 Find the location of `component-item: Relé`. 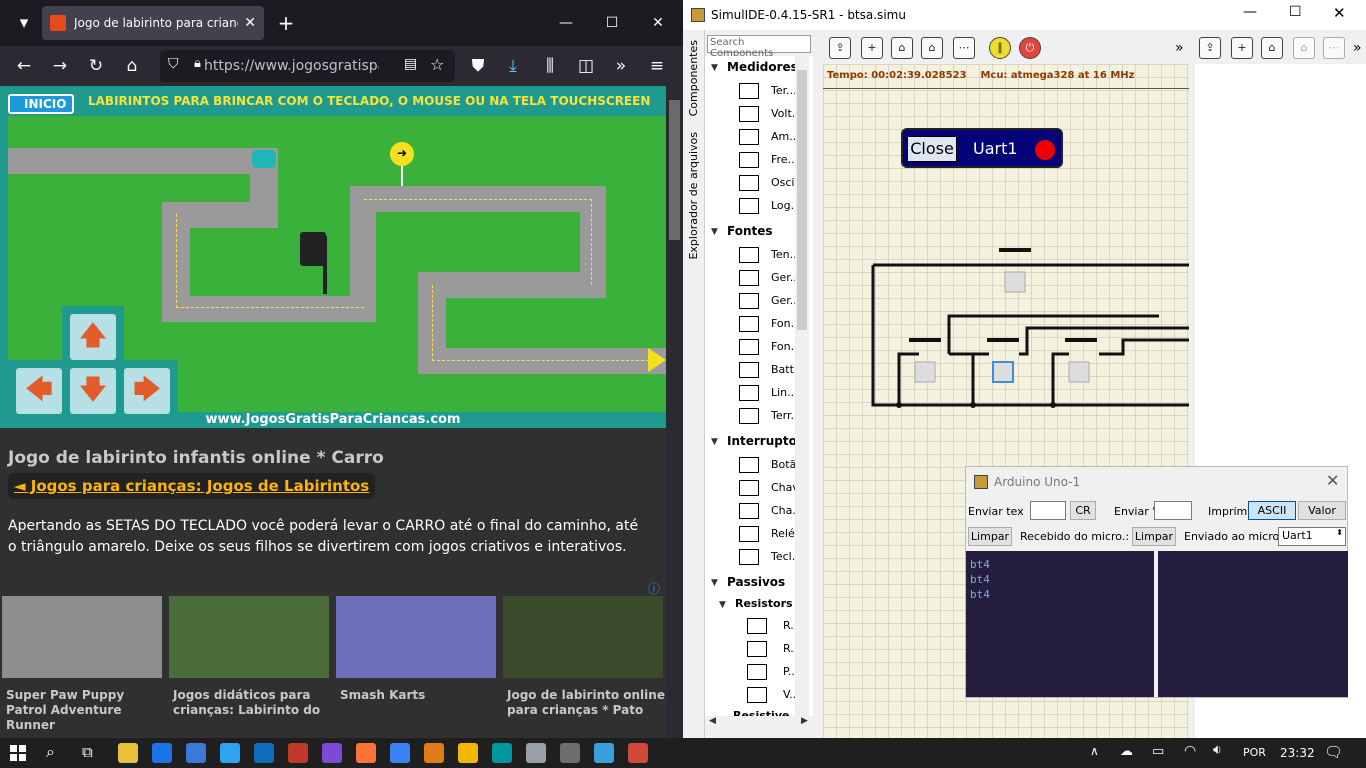

component-item: Relé is located at coordinates (783, 533).